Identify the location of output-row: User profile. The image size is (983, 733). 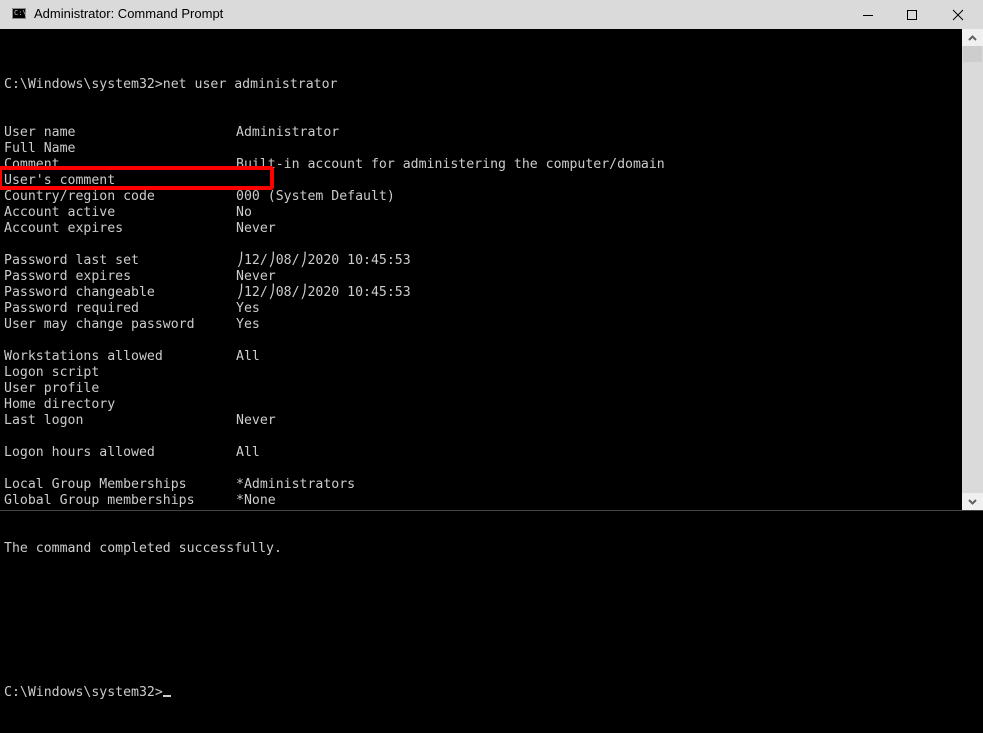
(334, 389).